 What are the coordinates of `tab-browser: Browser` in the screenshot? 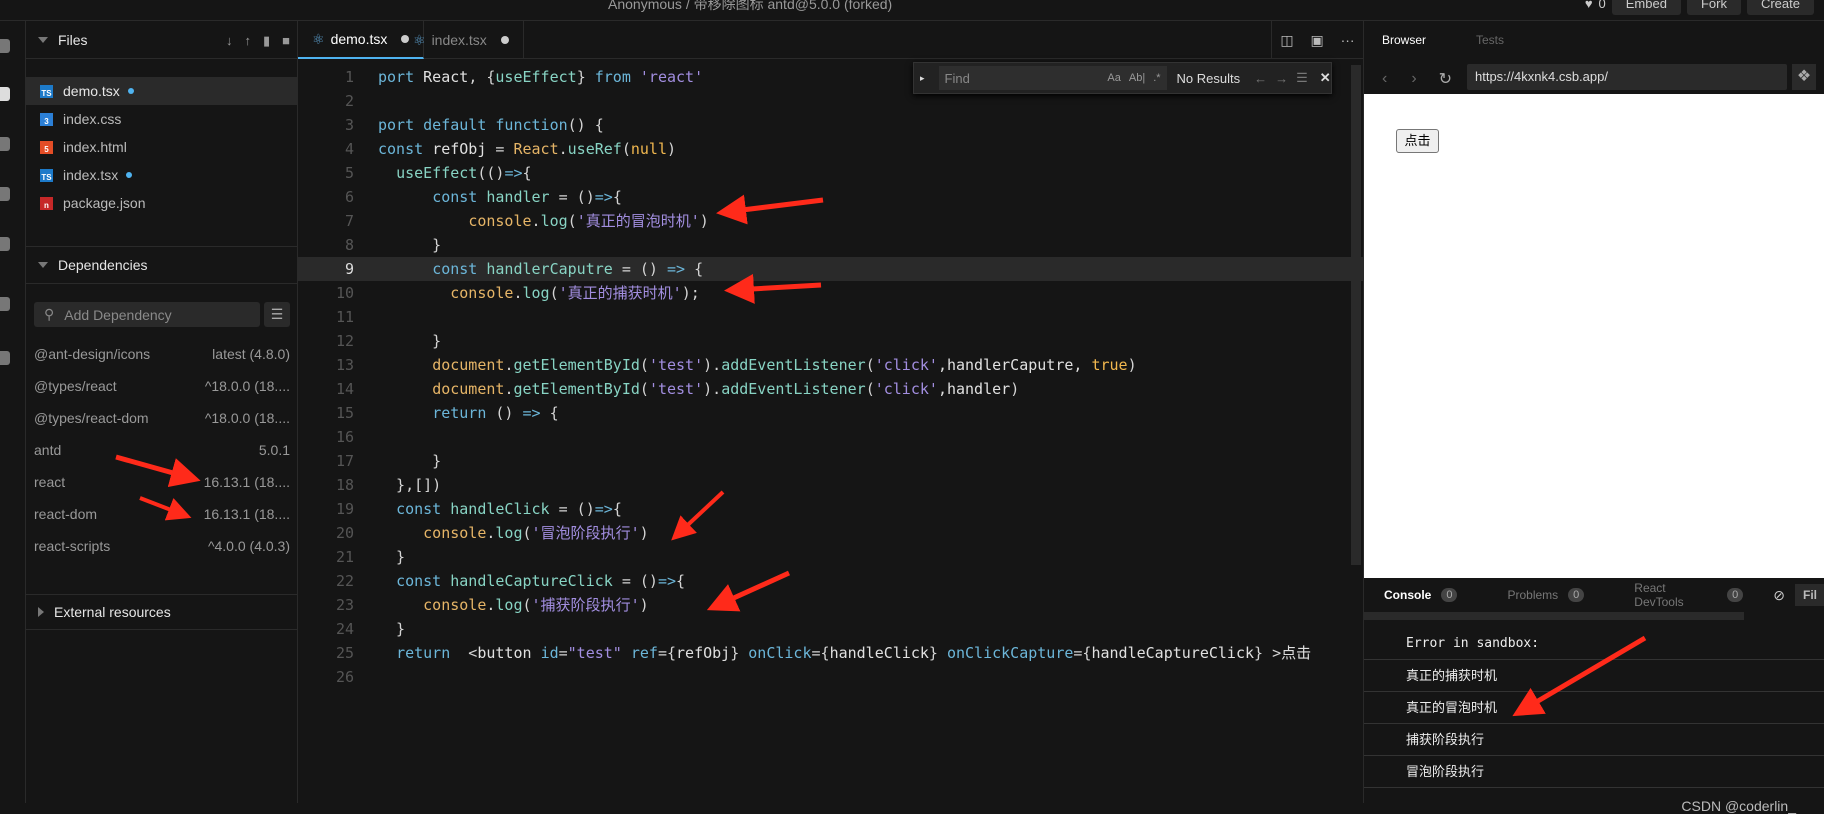 It's located at (1404, 40).